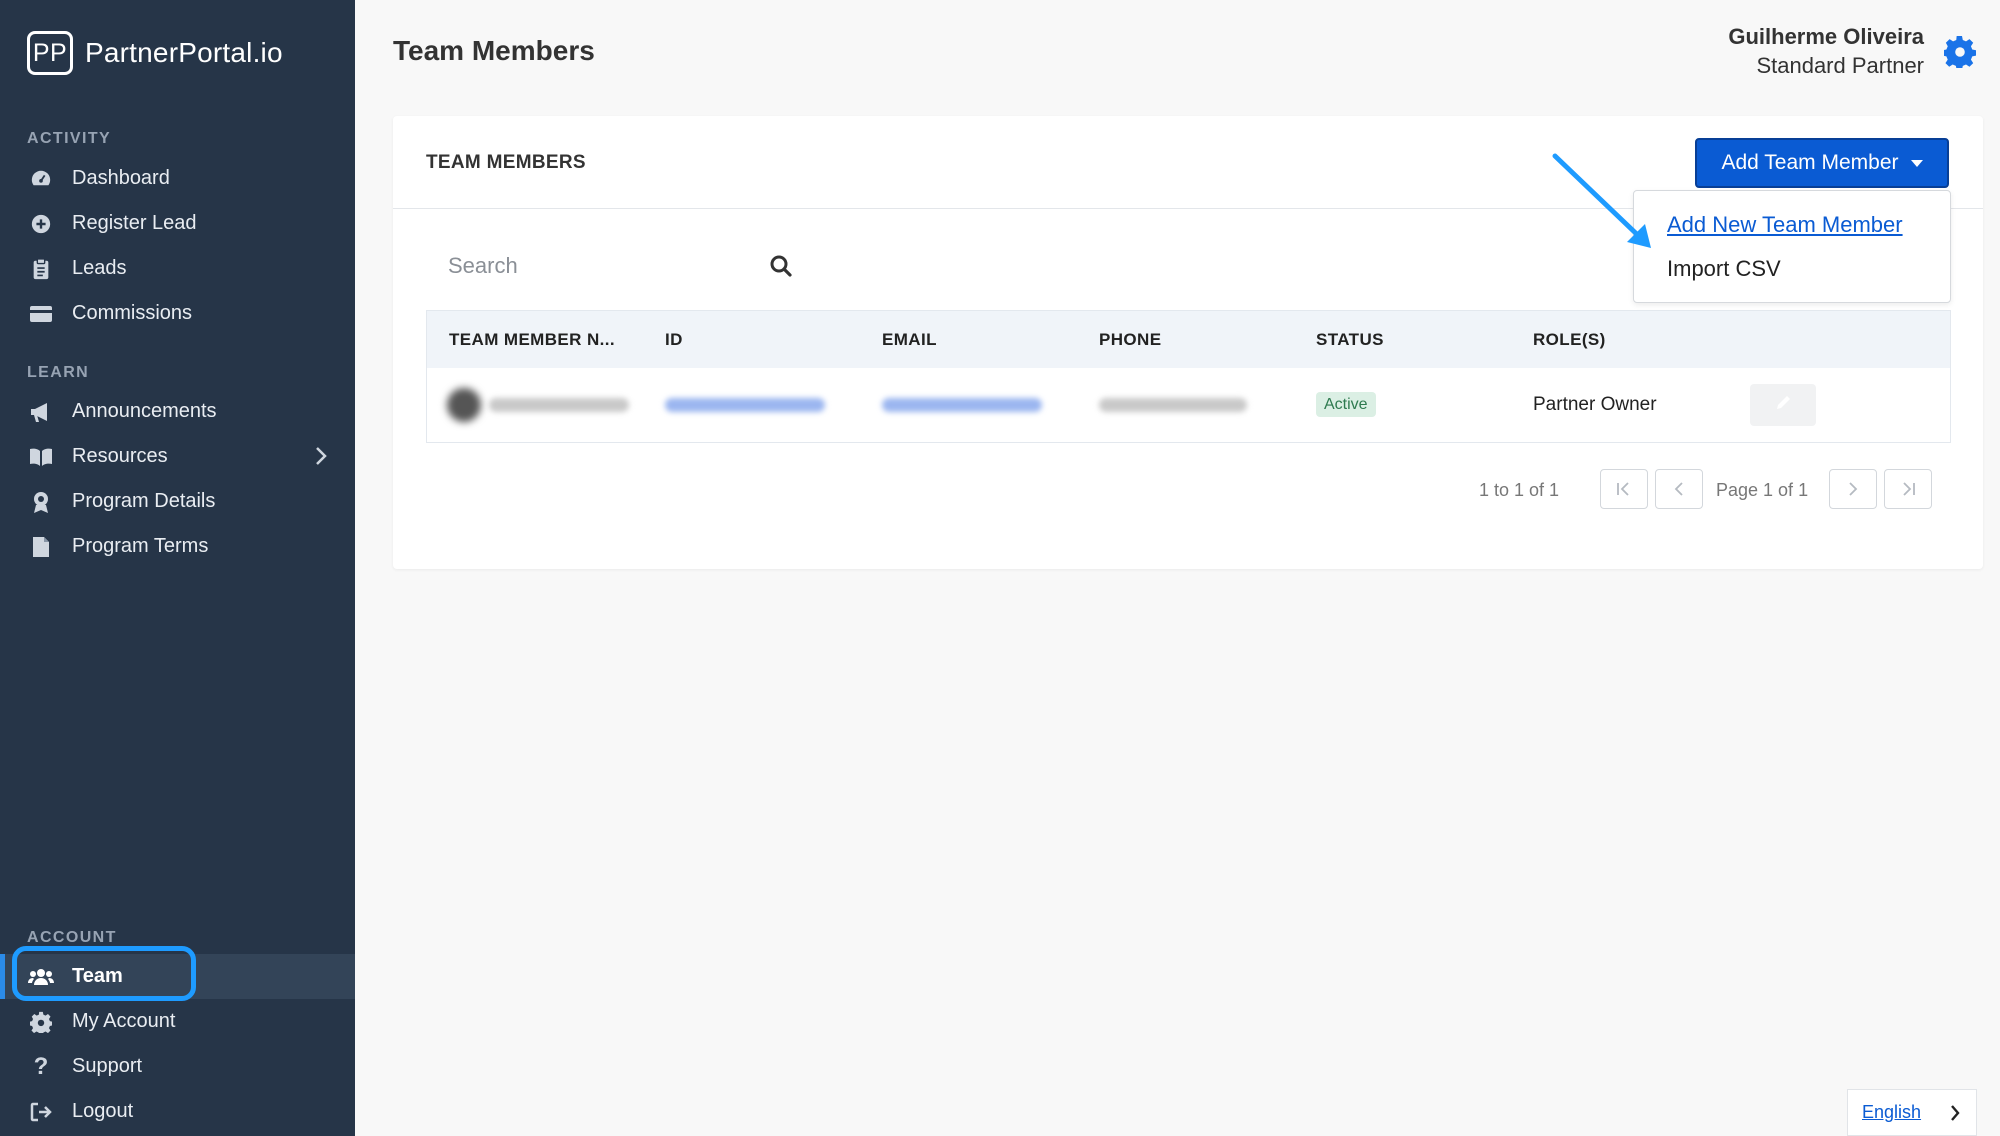 Image resolution: width=2000 pixels, height=1136 pixels. I want to click on column-header-phone: PHONE, so click(1130, 340).